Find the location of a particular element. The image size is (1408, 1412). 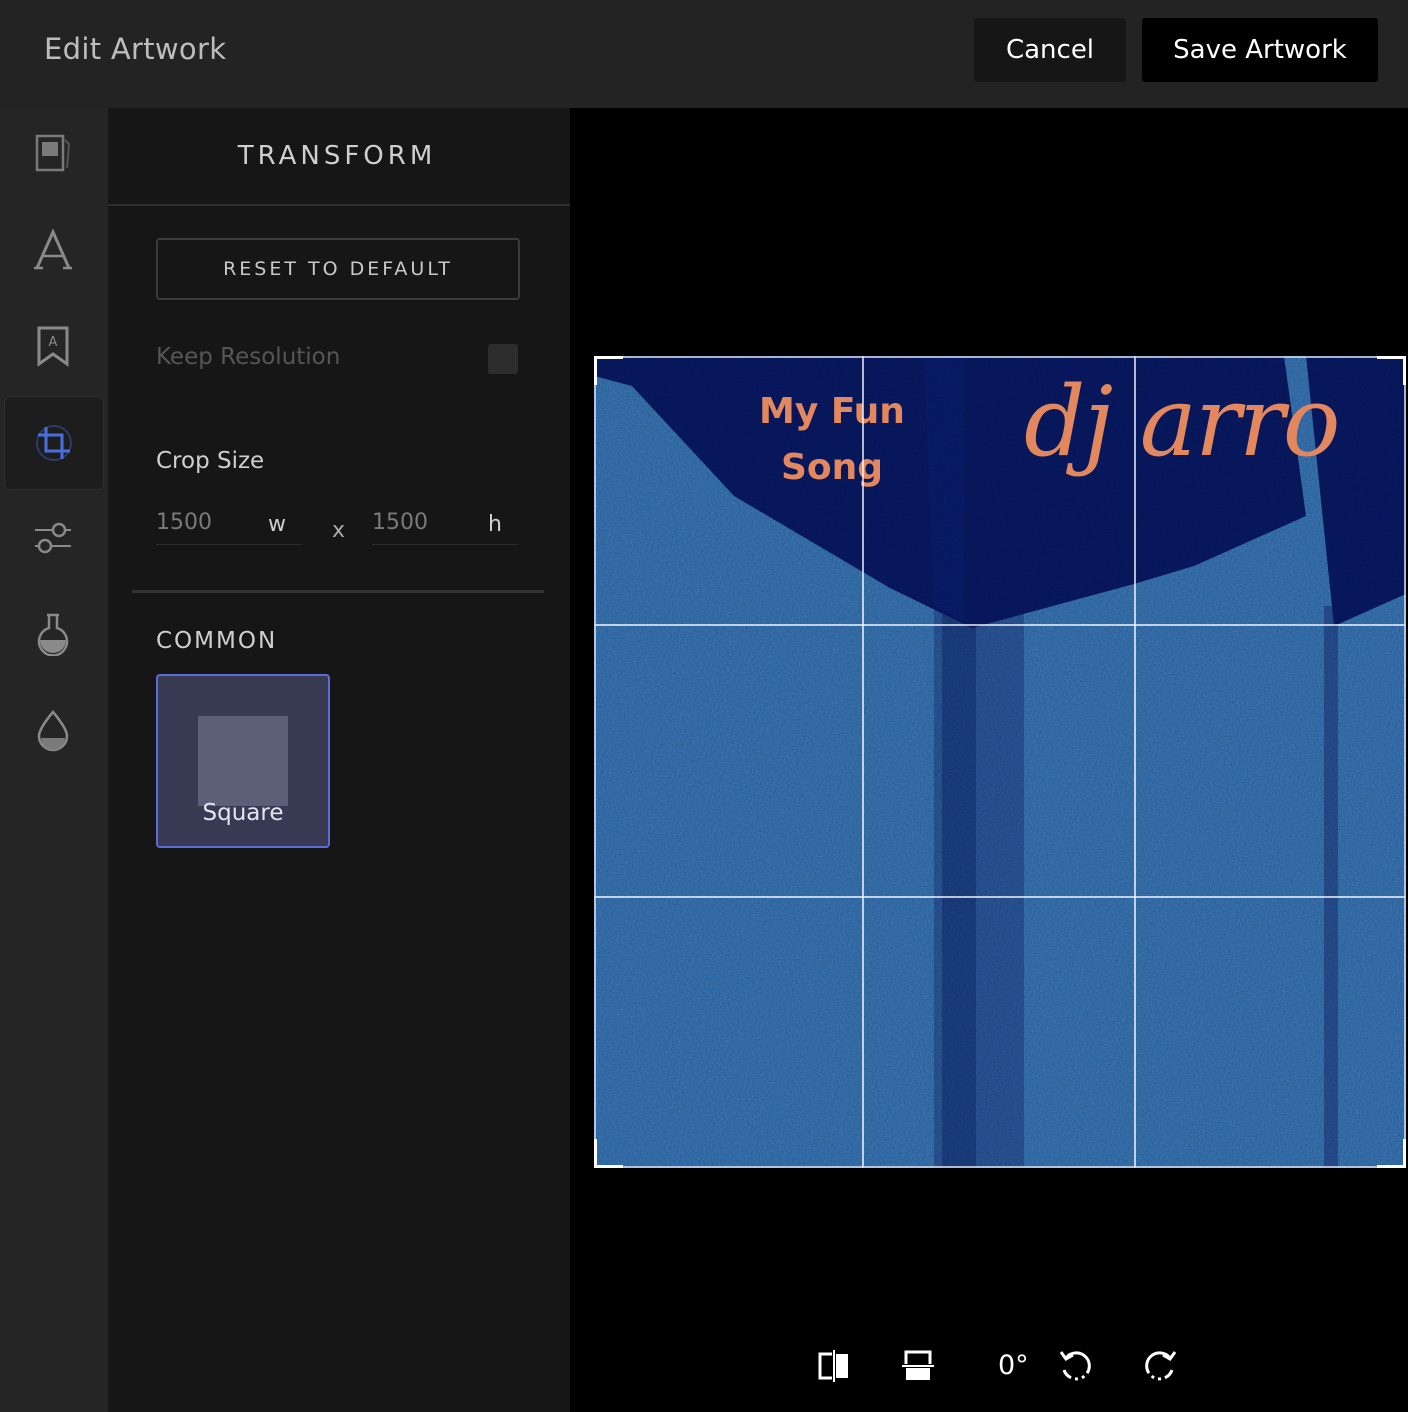

common-section-label: COMMON is located at coordinates (217, 641).